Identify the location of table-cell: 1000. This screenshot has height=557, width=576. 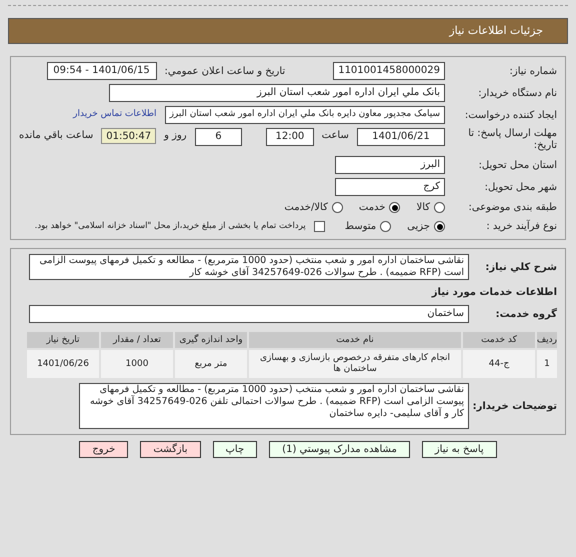
(137, 364).